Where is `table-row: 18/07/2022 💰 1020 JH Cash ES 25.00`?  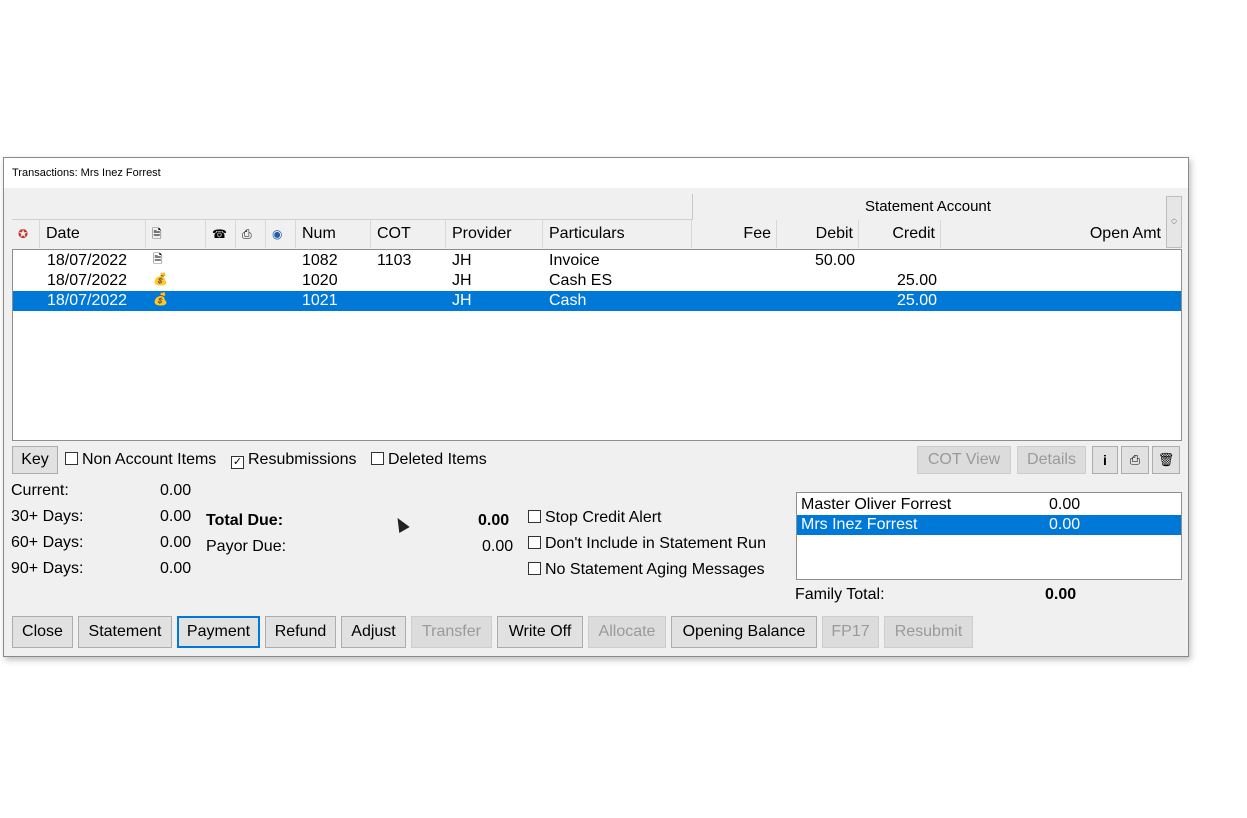 table-row: 18/07/2022 💰 1020 JH Cash ES 25.00 is located at coordinates (597, 281).